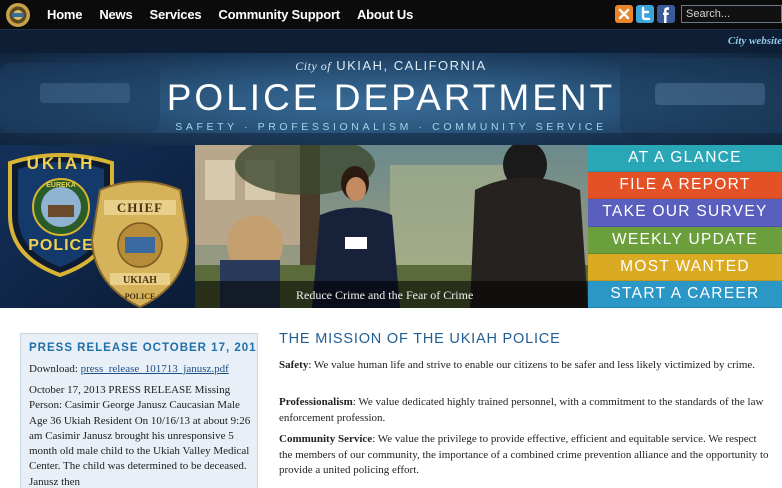  Describe the element at coordinates (140, 296) in the screenshot. I see `chief-police-text: POLICE` at that location.